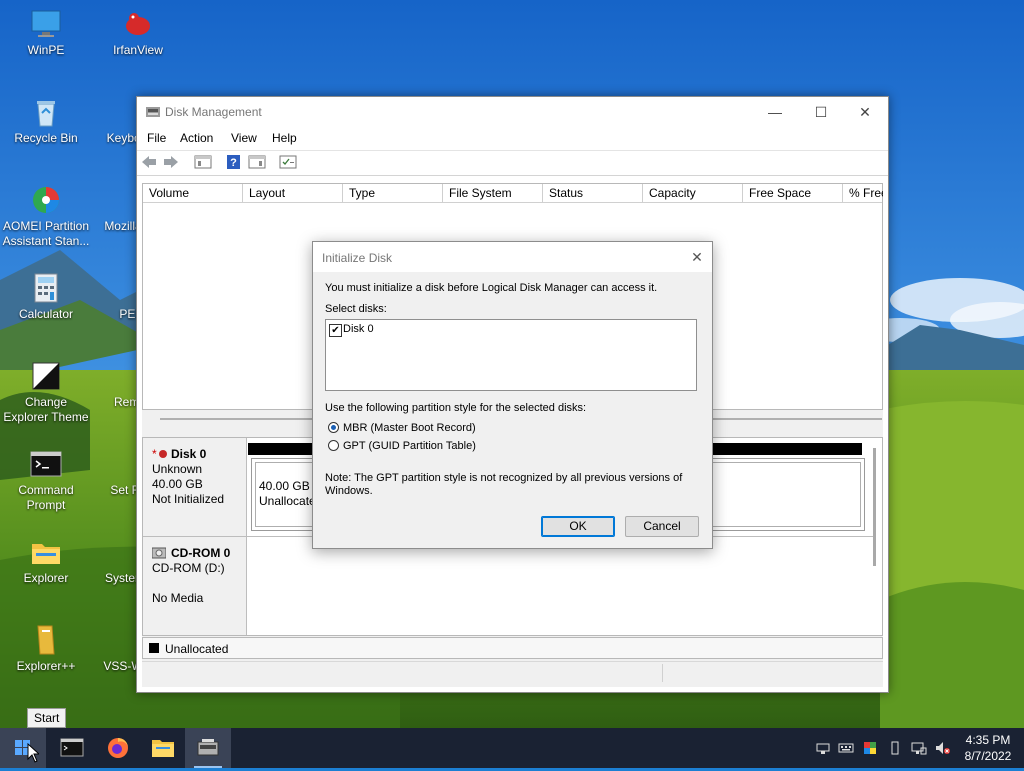 This screenshot has width=1024, height=771. I want to click on ok-button: OK, so click(578, 526).